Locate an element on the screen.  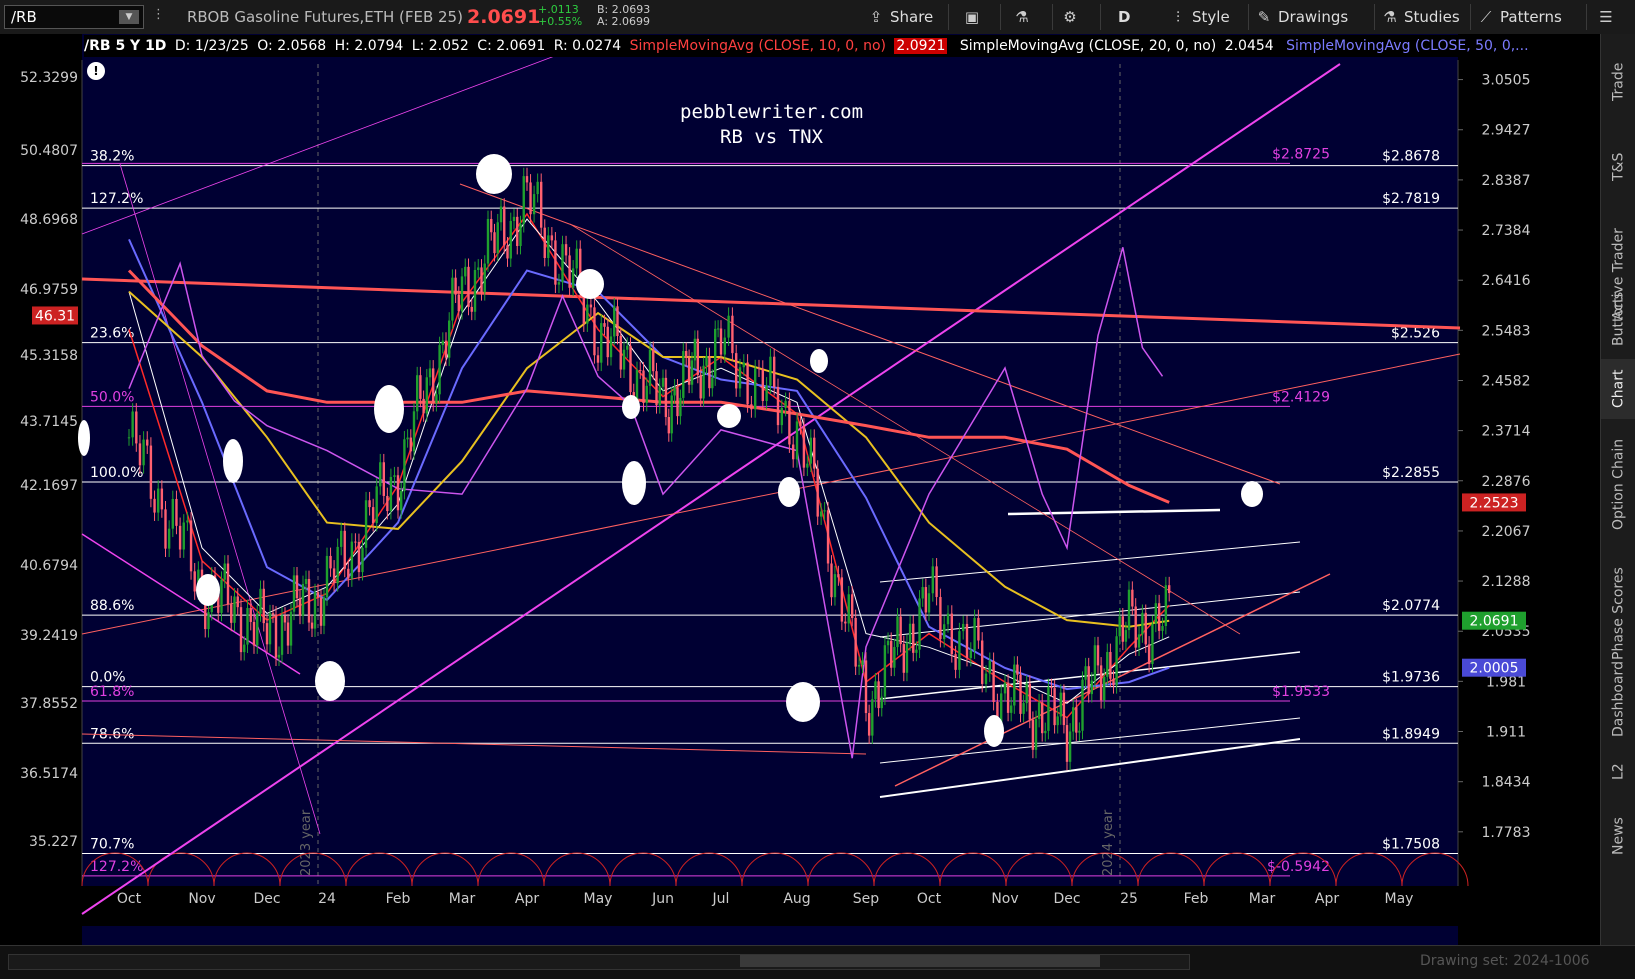
studies-button: ⚗ Studies is located at coordinates (1420, 17).